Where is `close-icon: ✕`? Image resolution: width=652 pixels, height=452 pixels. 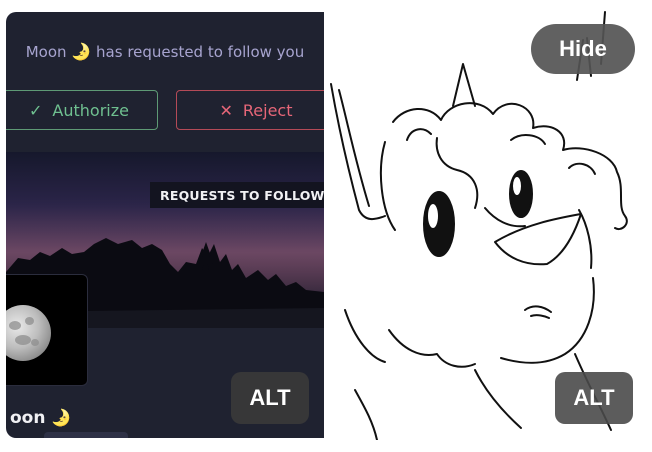
close-icon: ✕ is located at coordinates (226, 110).